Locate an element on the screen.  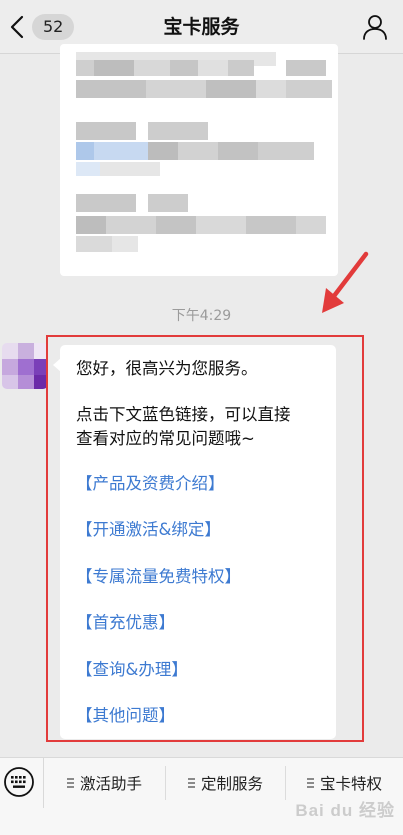
profile-button is located at coordinates (375, 27).